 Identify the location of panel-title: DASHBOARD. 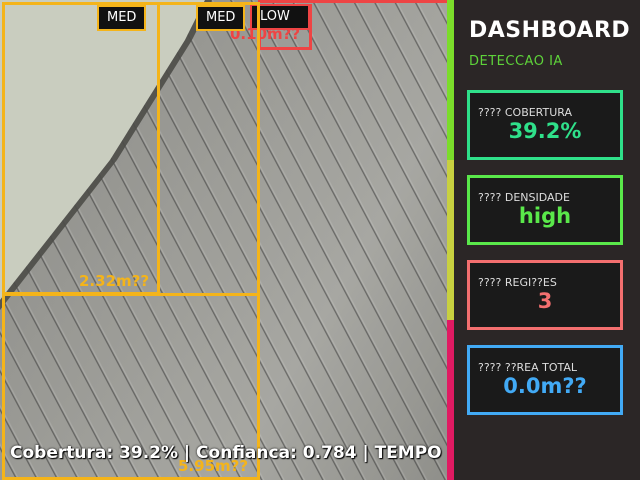
(550, 30).